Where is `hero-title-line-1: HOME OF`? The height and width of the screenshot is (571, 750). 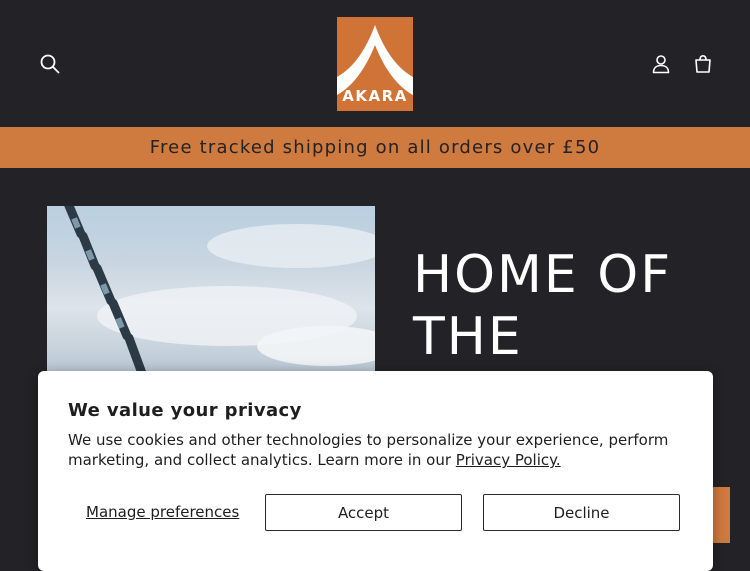
hero-title-line-1: HOME OF is located at coordinates (543, 275).